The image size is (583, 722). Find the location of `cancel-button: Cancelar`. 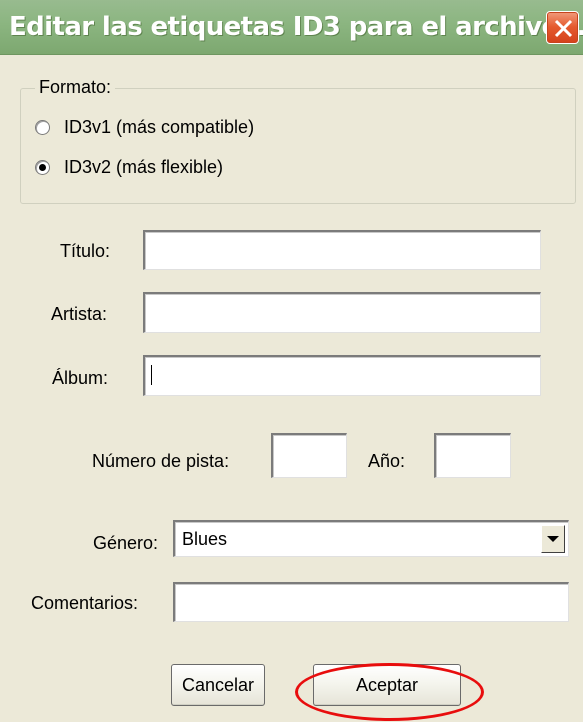

cancel-button: Cancelar is located at coordinates (218, 685).